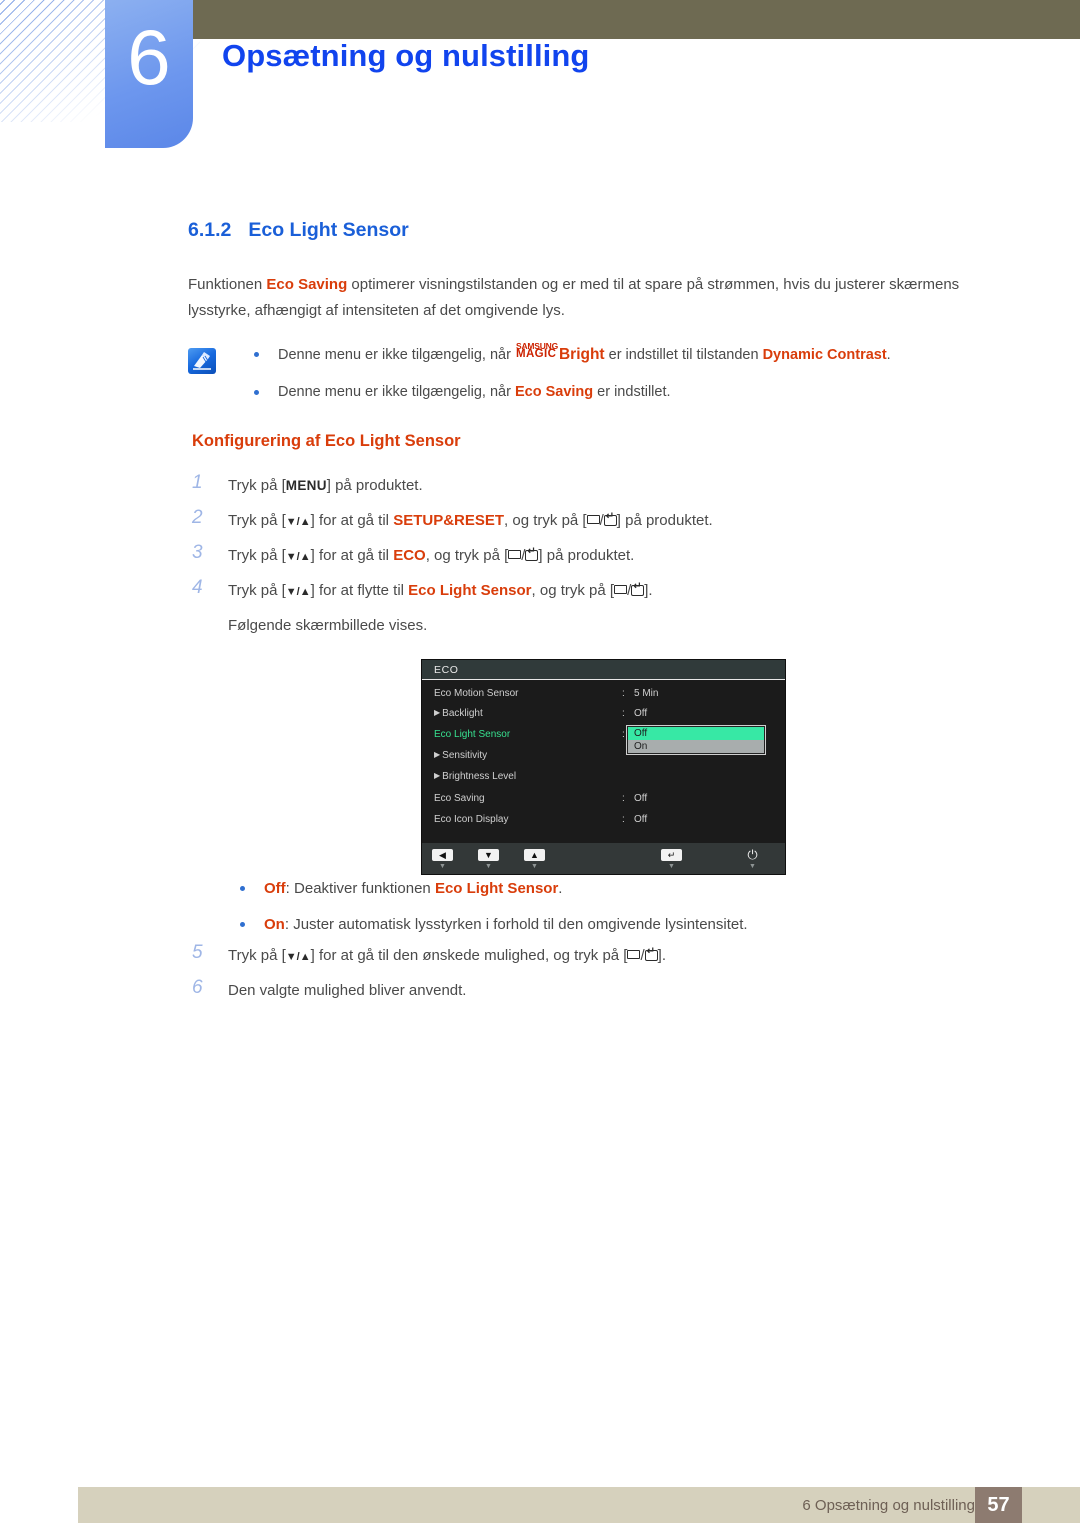  I want to click on osd-colon-0: :, so click(623, 693).